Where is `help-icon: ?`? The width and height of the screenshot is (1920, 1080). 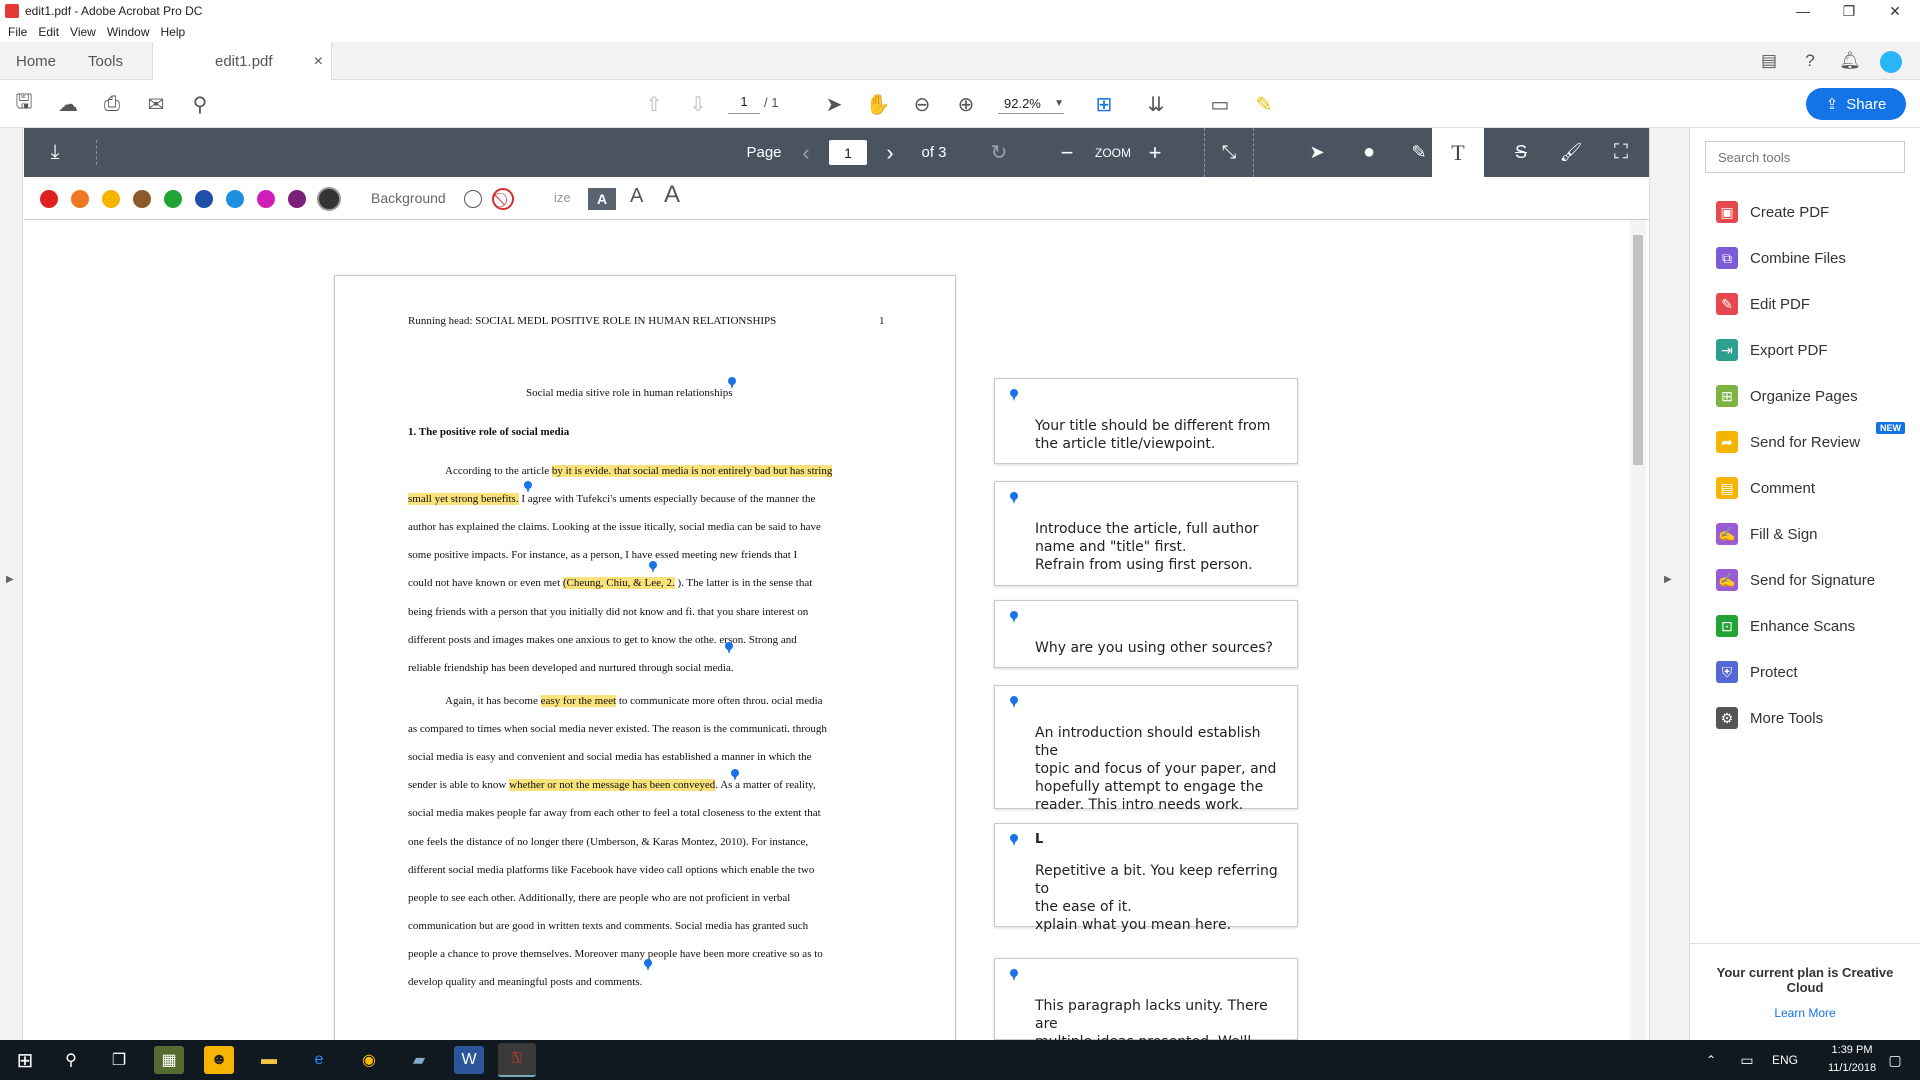
help-icon: ? is located at coordinates (1810, 61).